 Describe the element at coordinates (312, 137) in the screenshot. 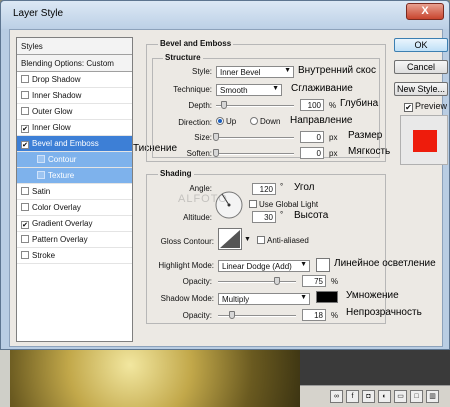

I see `size-input: 0` at that location.